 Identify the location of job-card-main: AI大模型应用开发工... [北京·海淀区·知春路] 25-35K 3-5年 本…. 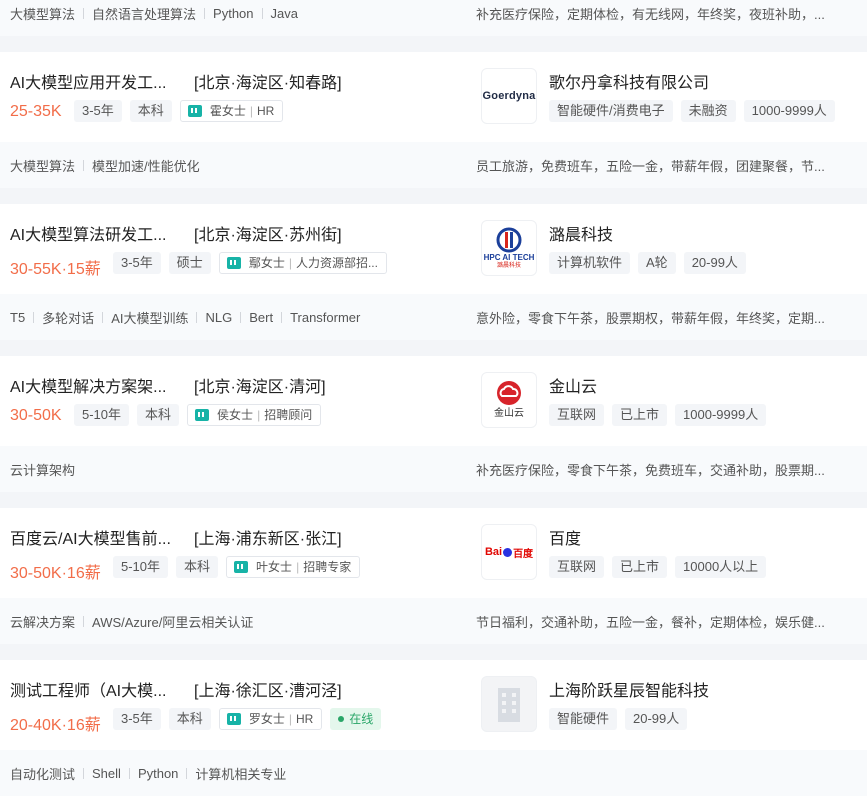
(433, 96).